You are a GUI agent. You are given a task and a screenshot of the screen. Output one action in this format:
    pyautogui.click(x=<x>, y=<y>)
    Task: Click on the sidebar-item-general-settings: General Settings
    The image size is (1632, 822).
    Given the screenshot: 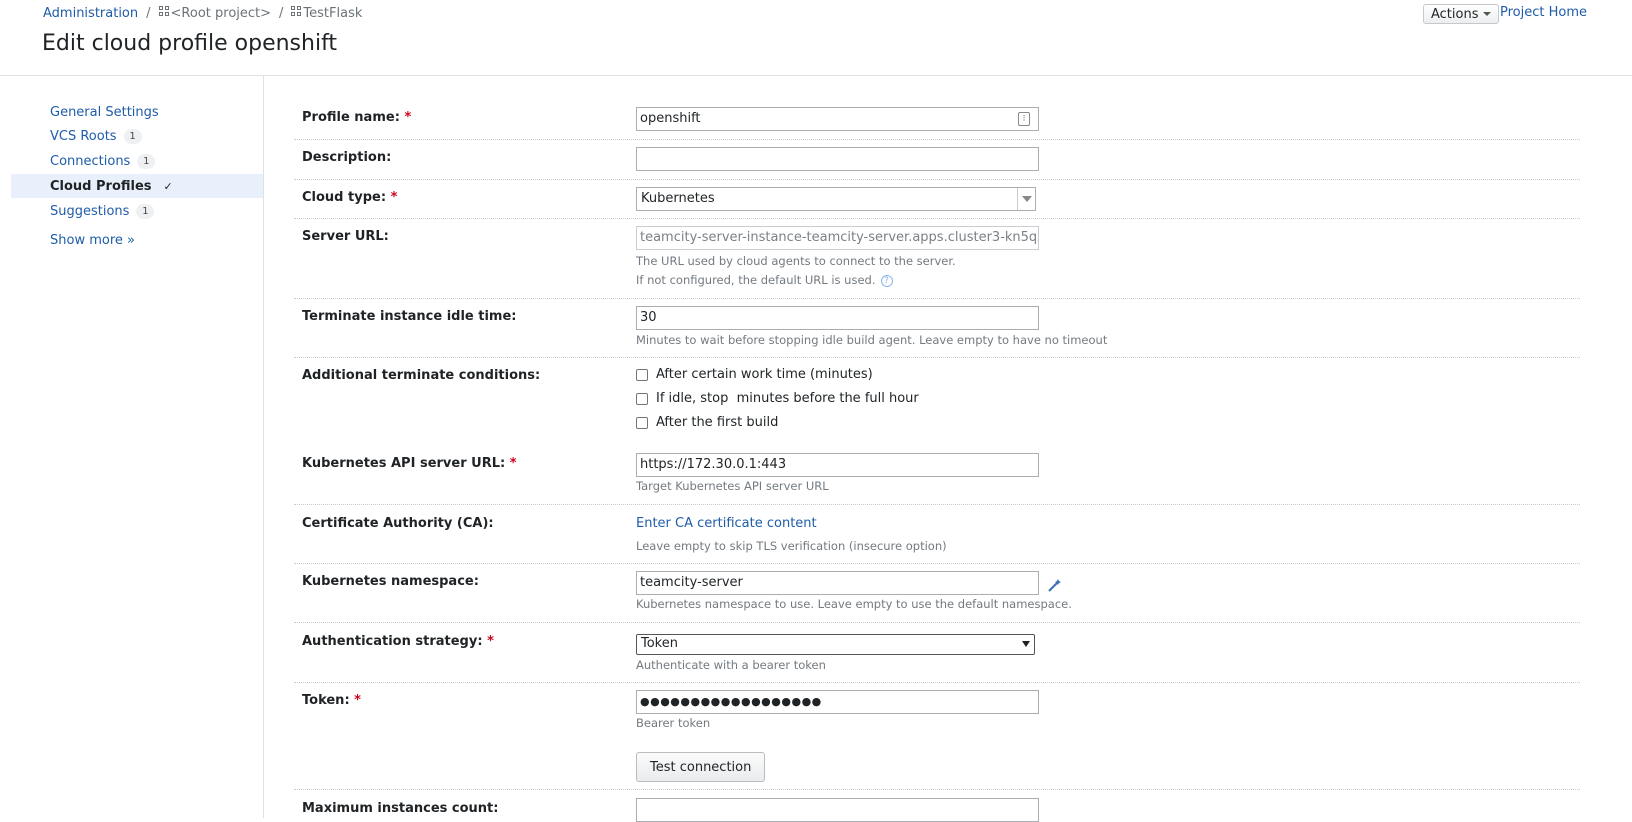 What is the action you would take?
    pyautogui.click(x=137, y=112)
    